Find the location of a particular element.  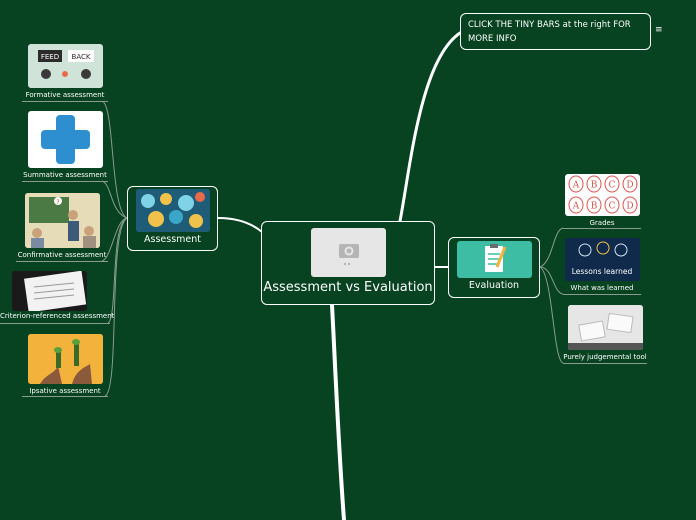

link-central-note is located at coordinates (430, 127).